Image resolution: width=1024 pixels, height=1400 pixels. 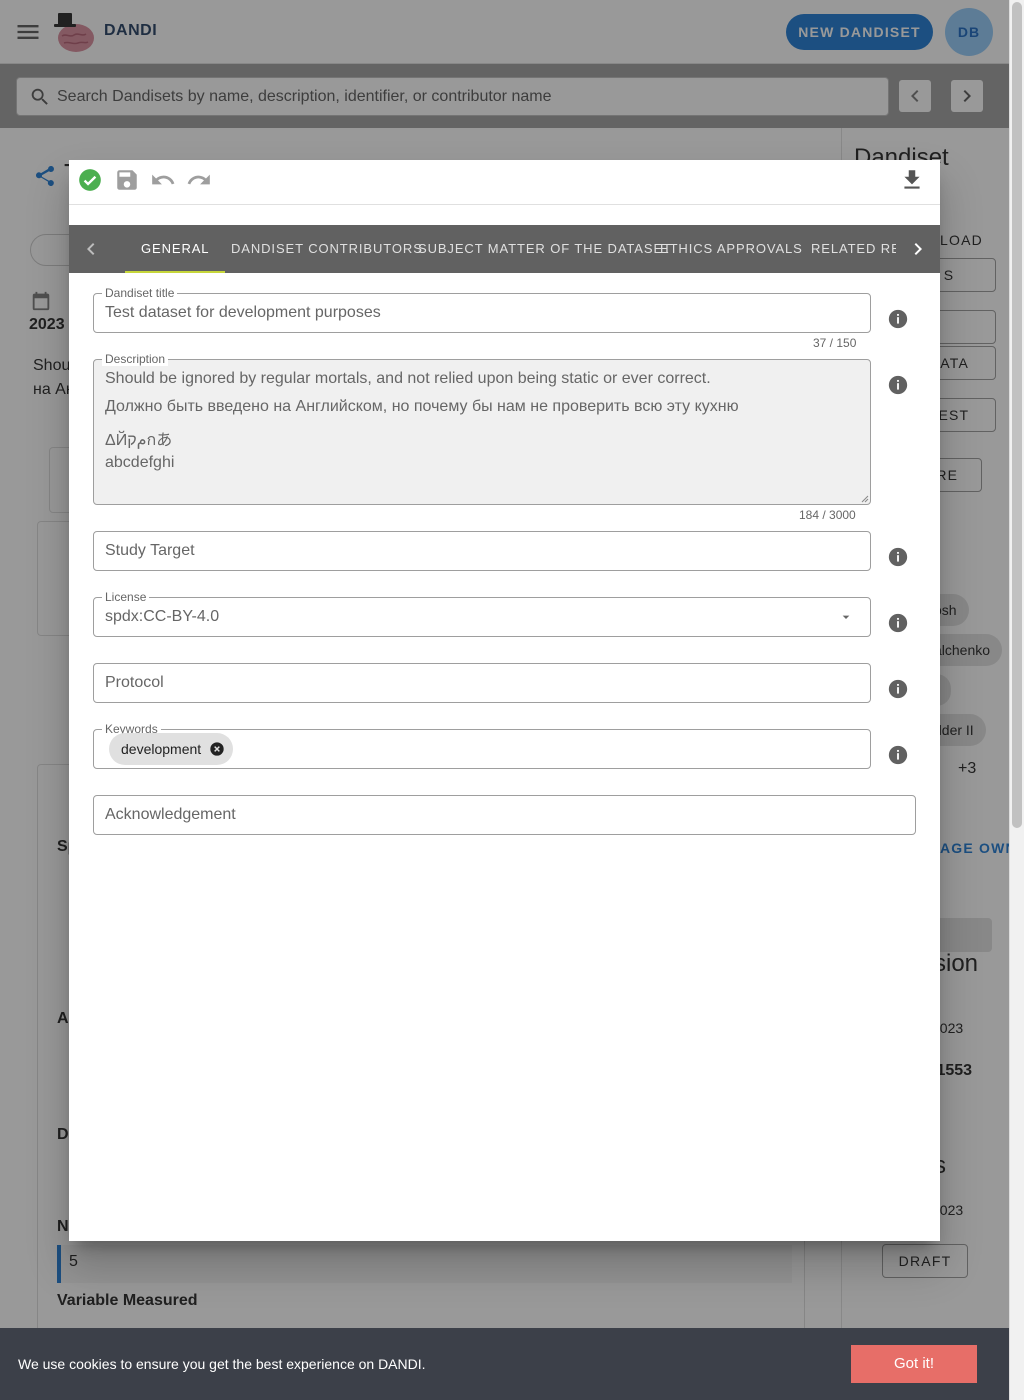 I want to click on scrollbar-thumb, so click(x=1017, y=415).